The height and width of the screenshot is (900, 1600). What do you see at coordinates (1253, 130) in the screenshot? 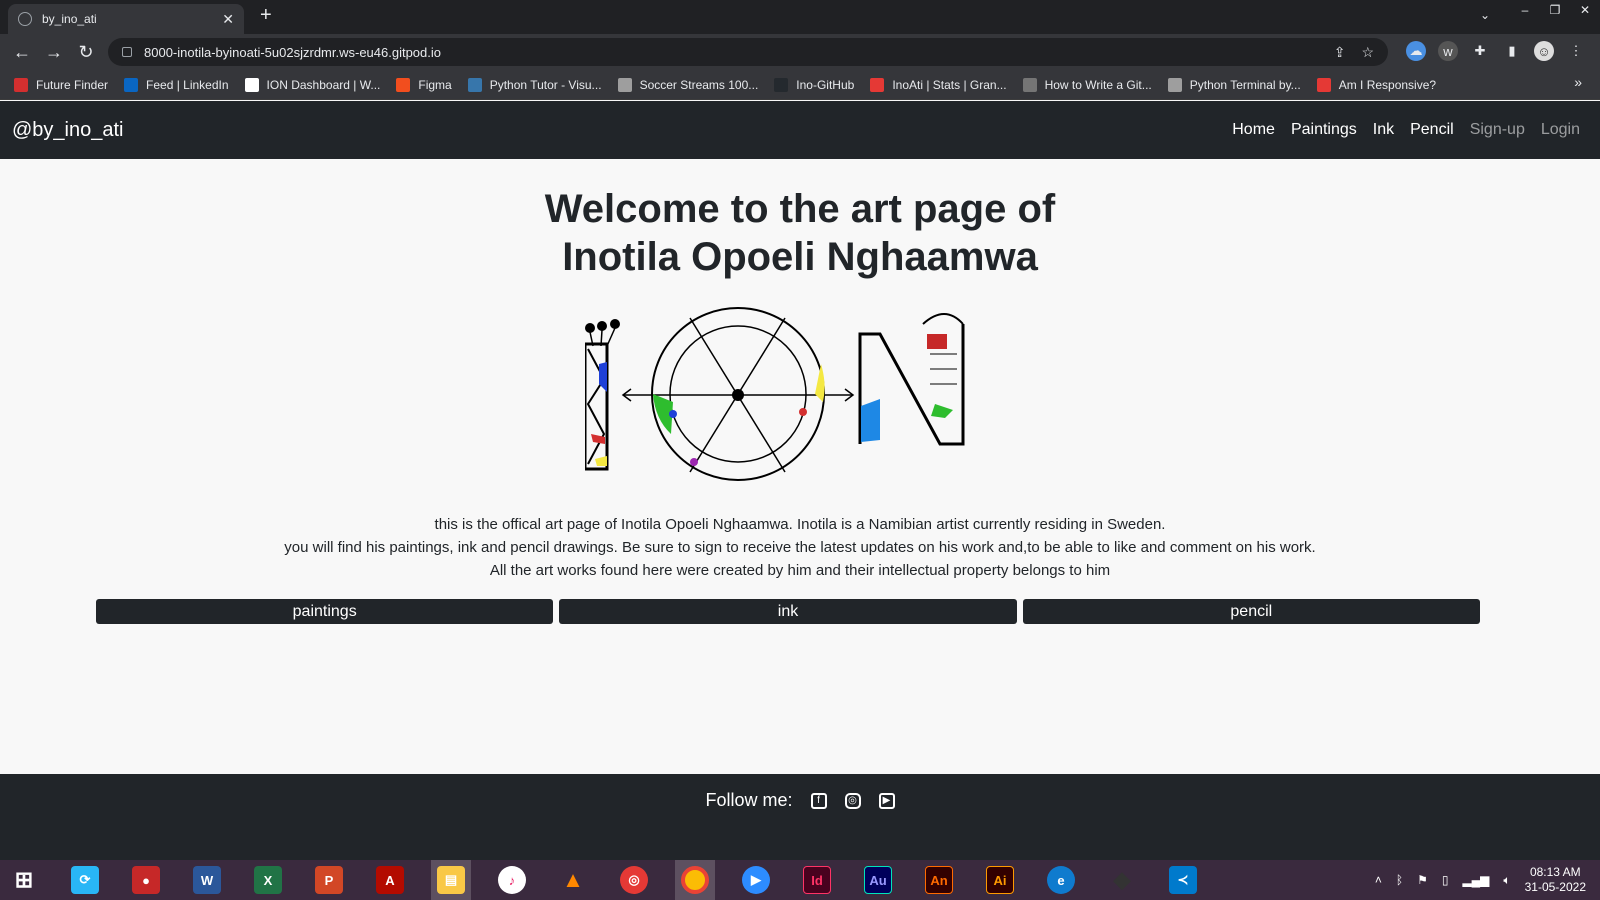
I see `nav-home: Home` at bounding box center [1253, 130].